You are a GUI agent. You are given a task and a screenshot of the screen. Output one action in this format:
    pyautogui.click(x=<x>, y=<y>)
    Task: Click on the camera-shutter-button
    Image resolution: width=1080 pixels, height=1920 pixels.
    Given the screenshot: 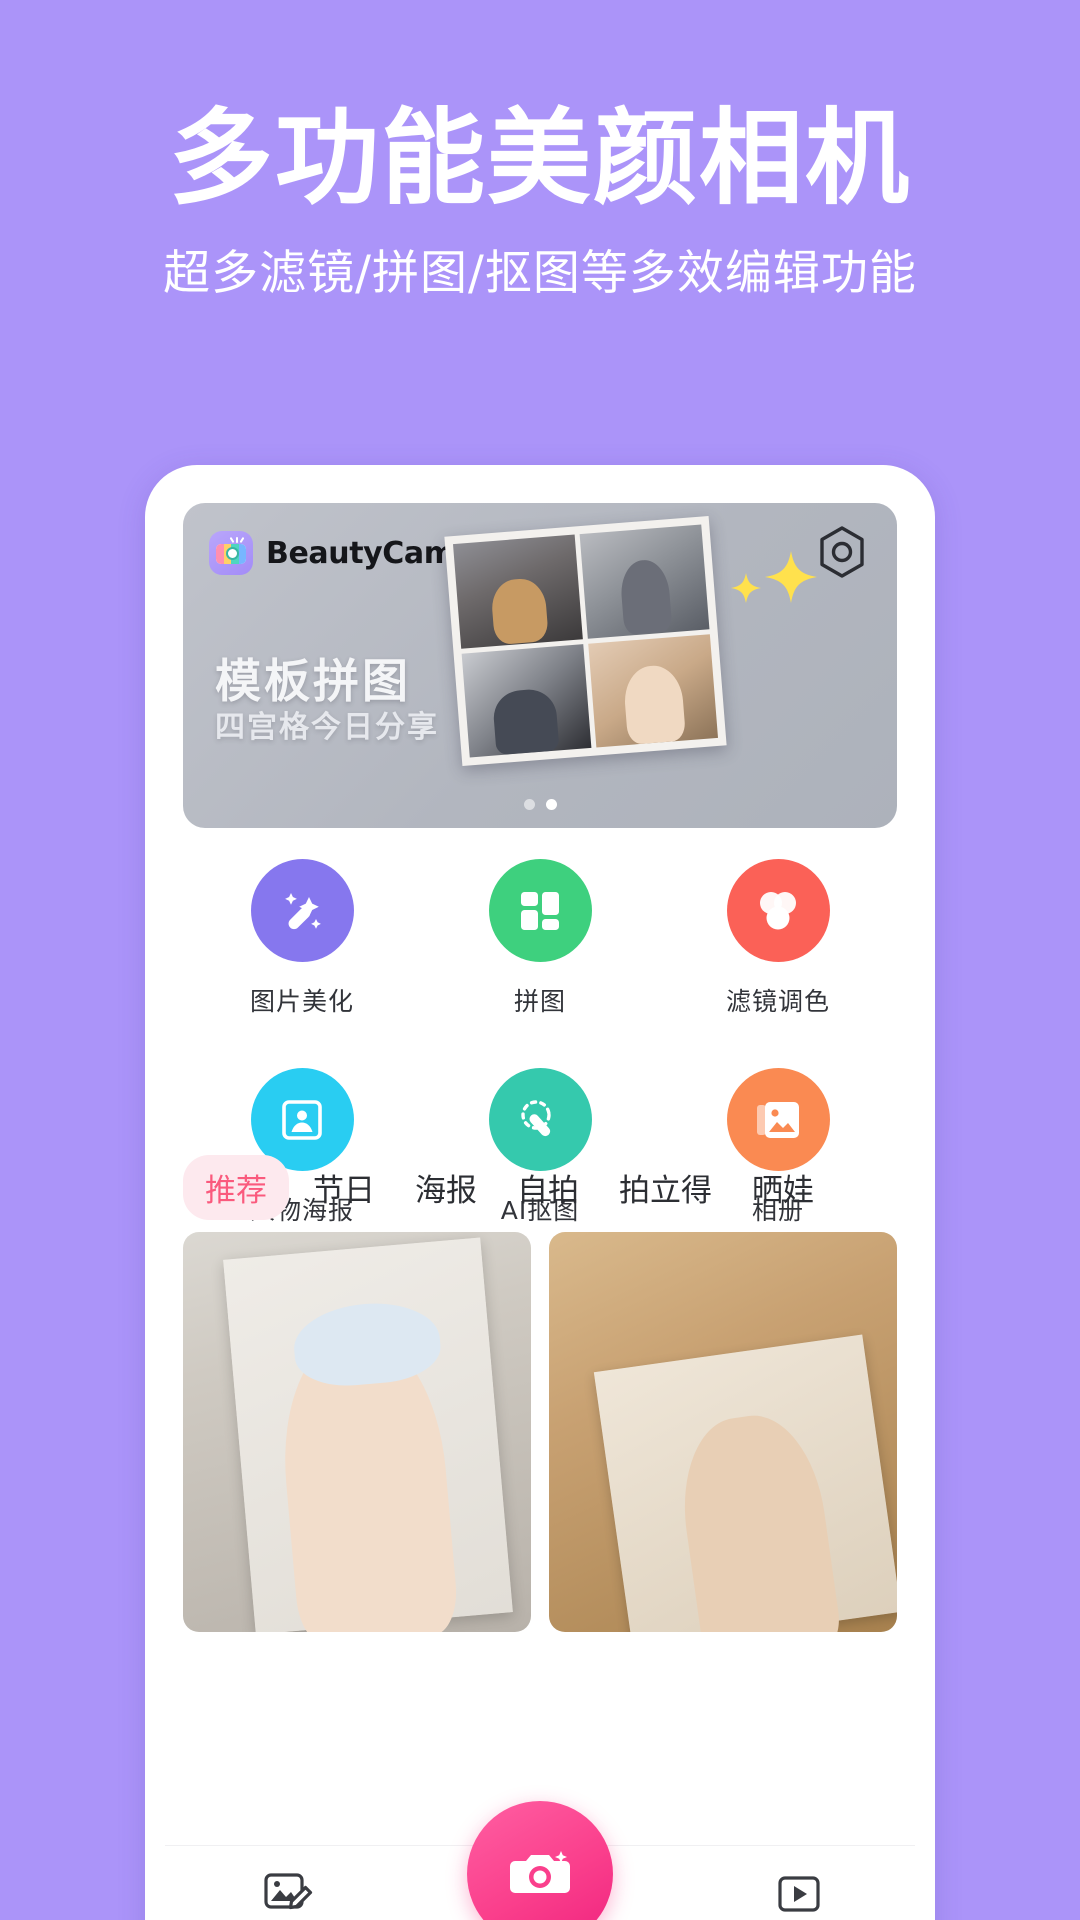 What is the action you would take?
    pyautogui.click(x=540, y=1860)
    